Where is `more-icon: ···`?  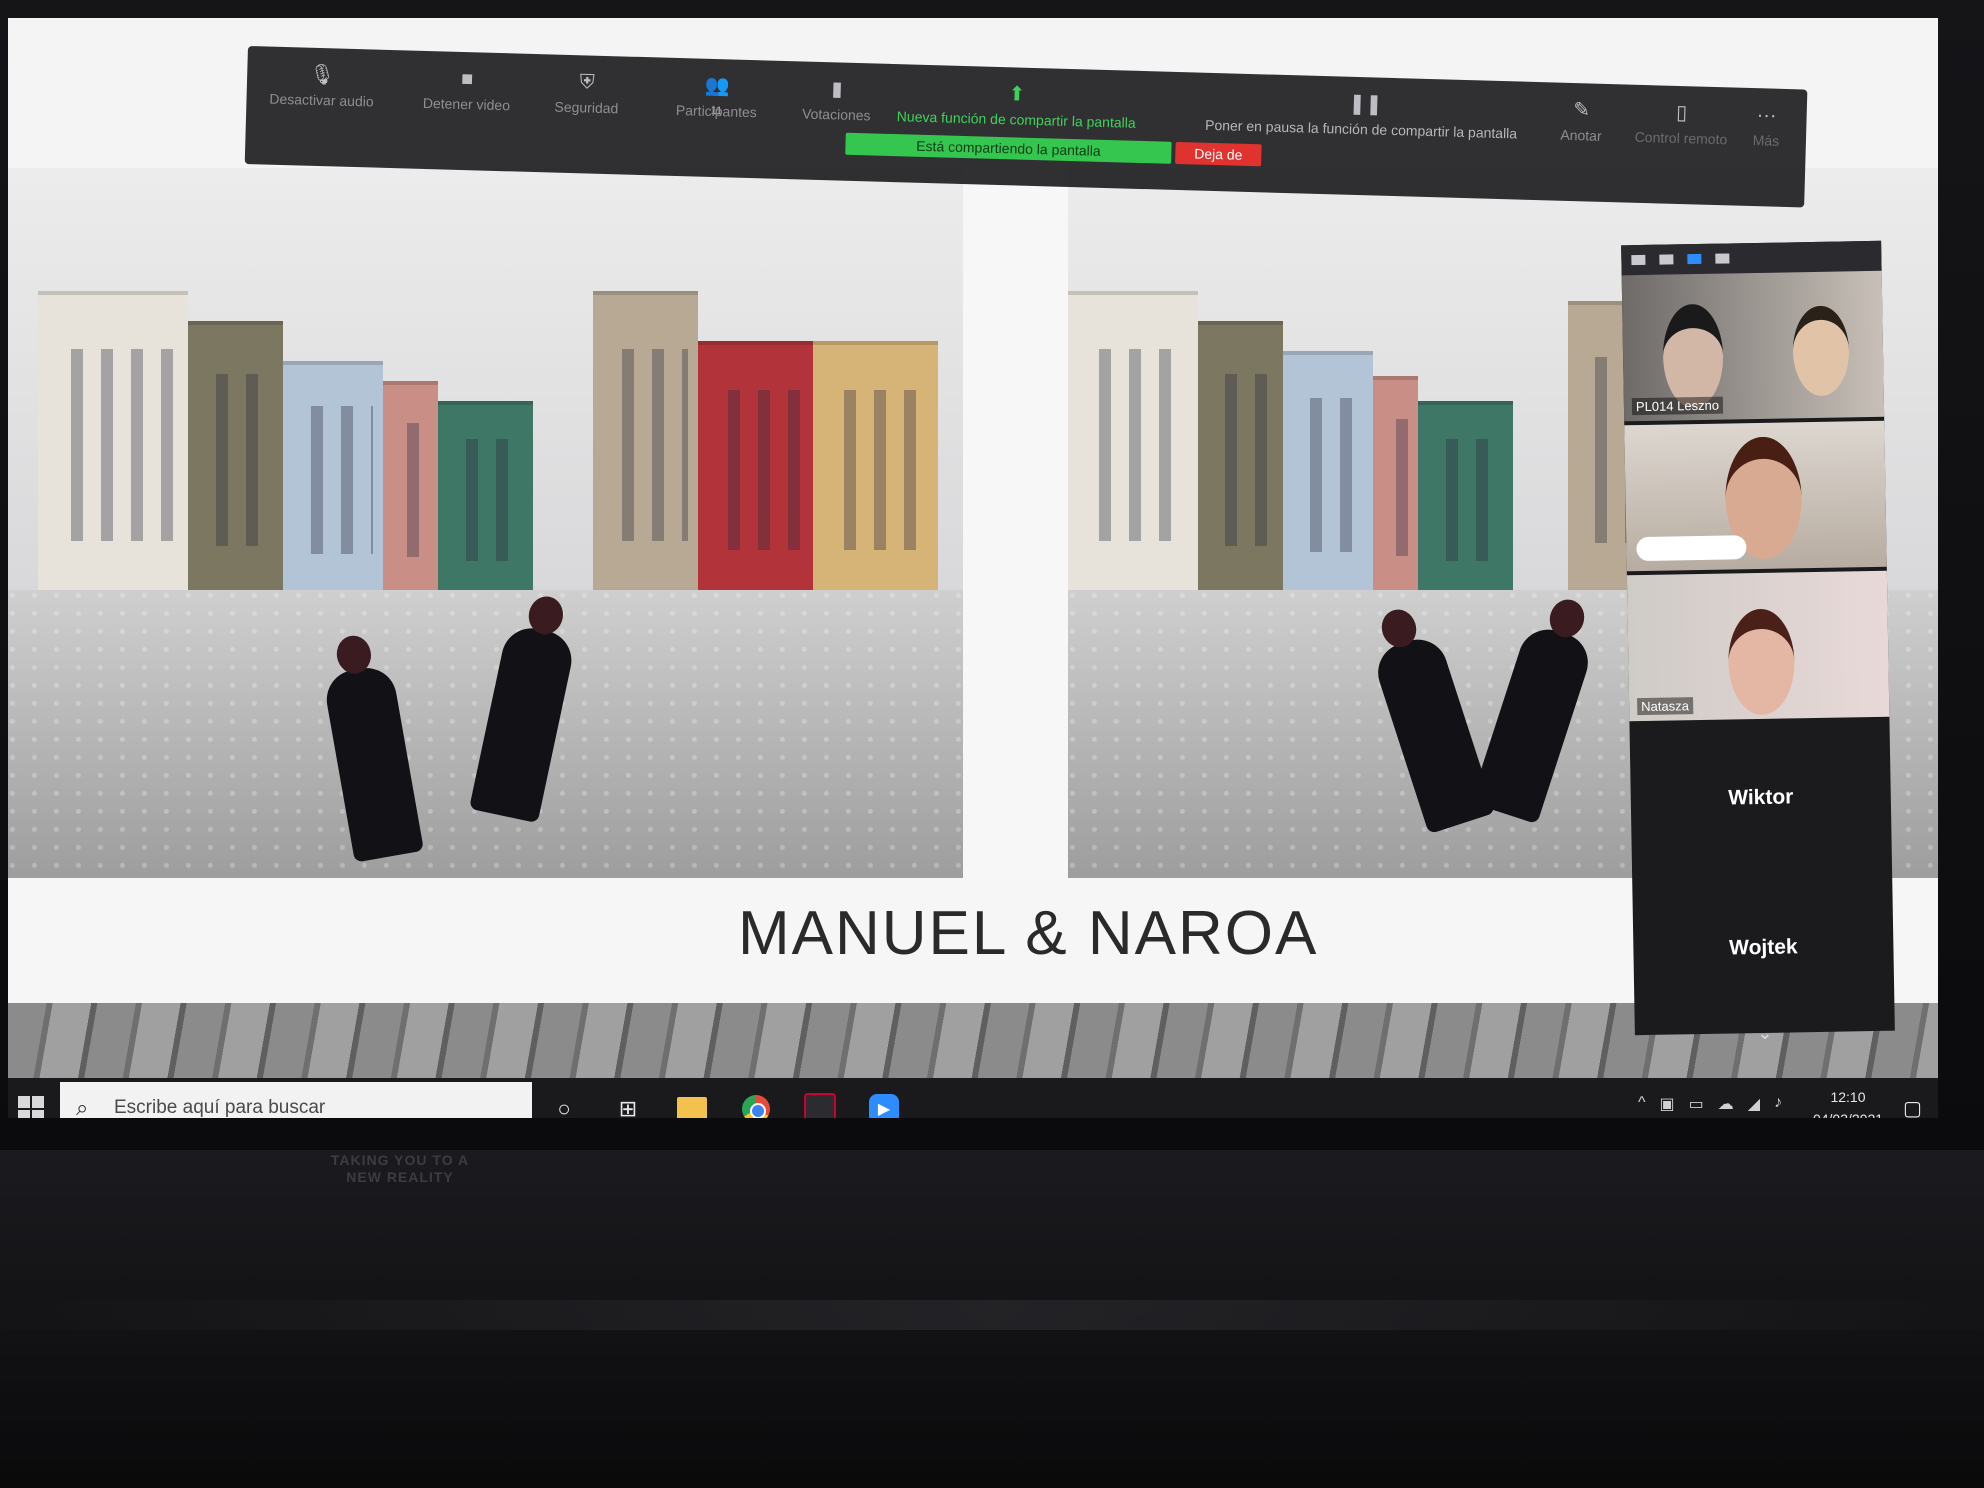
more-icon: ··· is located at coordinates (1766, 115).